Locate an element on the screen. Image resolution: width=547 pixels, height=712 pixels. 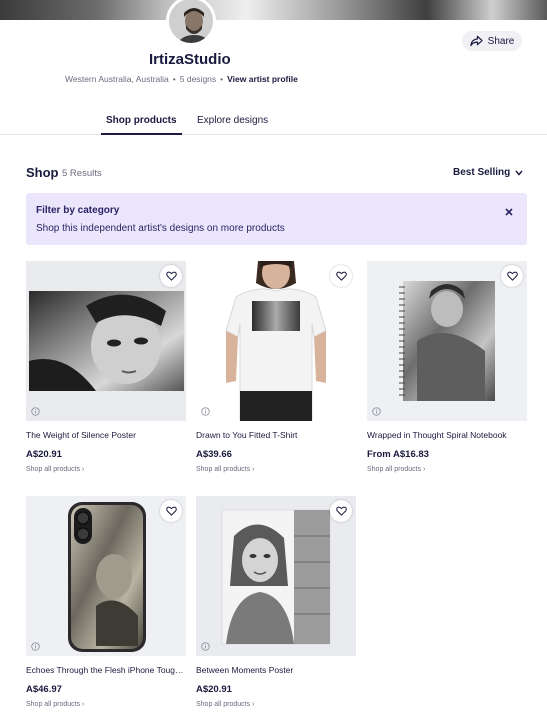
artist-location: Western Australia, Australia is located at coordinates (117, 79).